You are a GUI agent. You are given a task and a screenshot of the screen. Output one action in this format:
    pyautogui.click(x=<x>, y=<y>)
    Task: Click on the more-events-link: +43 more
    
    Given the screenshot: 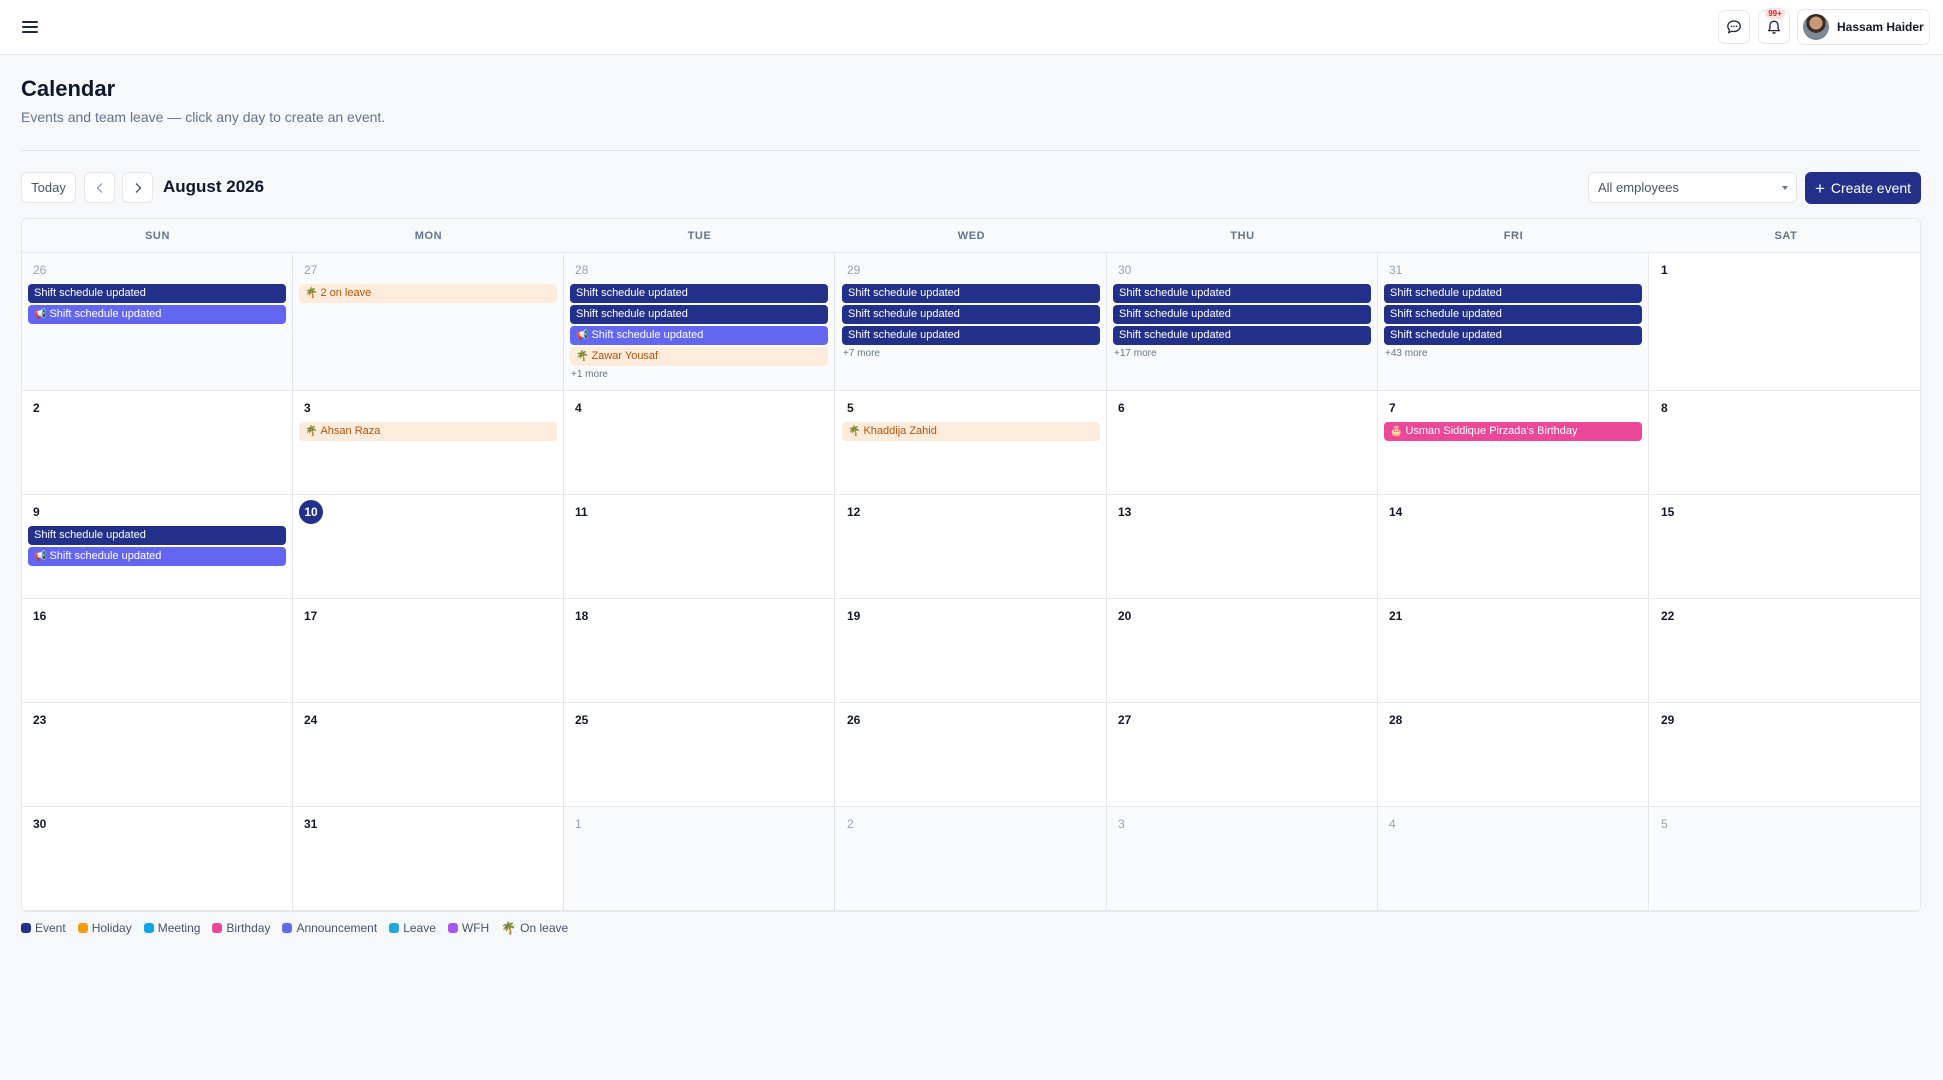 What is the action you would take?
    pyautogui.click(x=1513, y=354)
    